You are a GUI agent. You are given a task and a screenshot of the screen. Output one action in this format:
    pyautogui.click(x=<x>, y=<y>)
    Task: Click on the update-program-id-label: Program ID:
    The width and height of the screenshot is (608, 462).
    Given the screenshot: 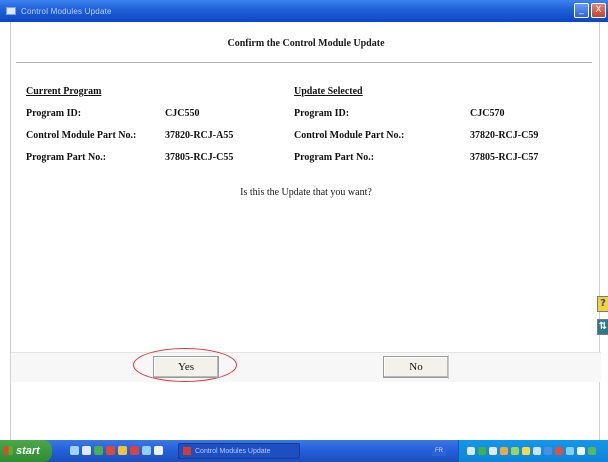 What is the action you would take?
    pyautogui.click(x=322, y=113)
    